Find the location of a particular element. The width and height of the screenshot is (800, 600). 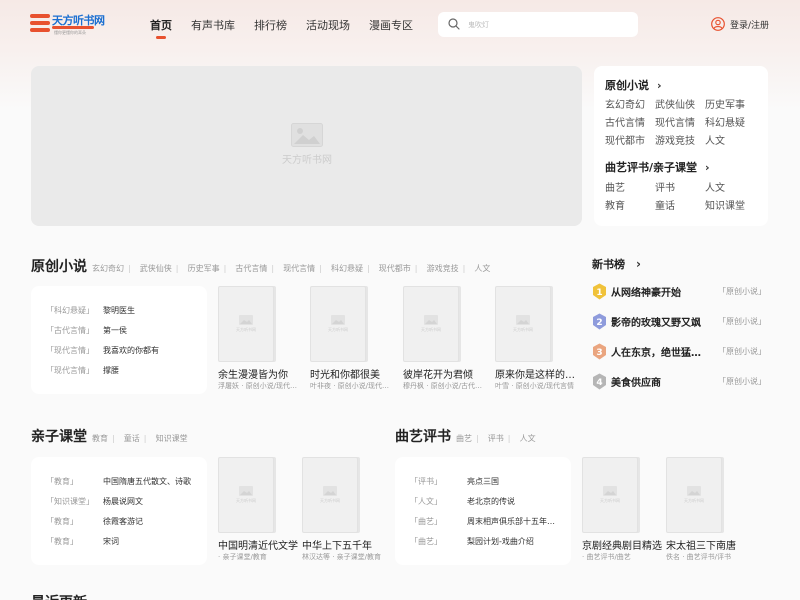

list-item: 「现代言情」 我喜欢的你都有 is located at coordinates (121, 350).